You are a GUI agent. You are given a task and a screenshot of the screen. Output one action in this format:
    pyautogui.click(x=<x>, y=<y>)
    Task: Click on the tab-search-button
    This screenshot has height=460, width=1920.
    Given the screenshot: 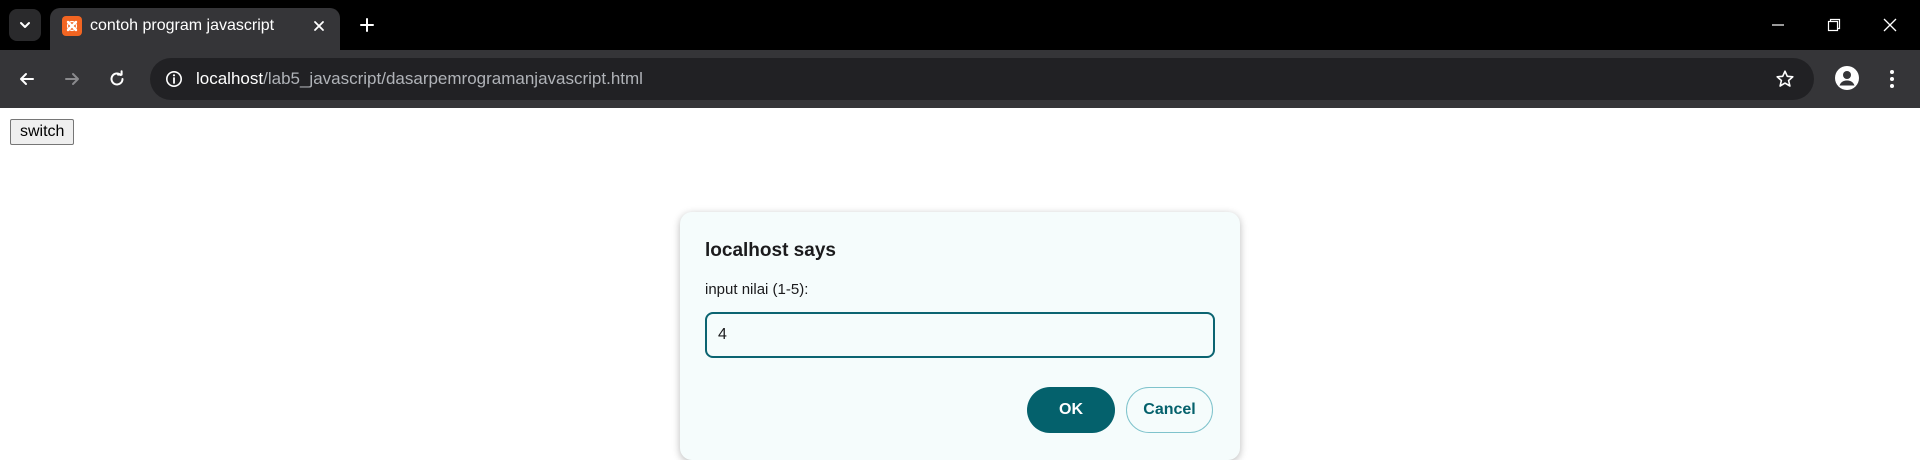 What is the action you would take?
    pyautogui.click(x=25, y=25)
    